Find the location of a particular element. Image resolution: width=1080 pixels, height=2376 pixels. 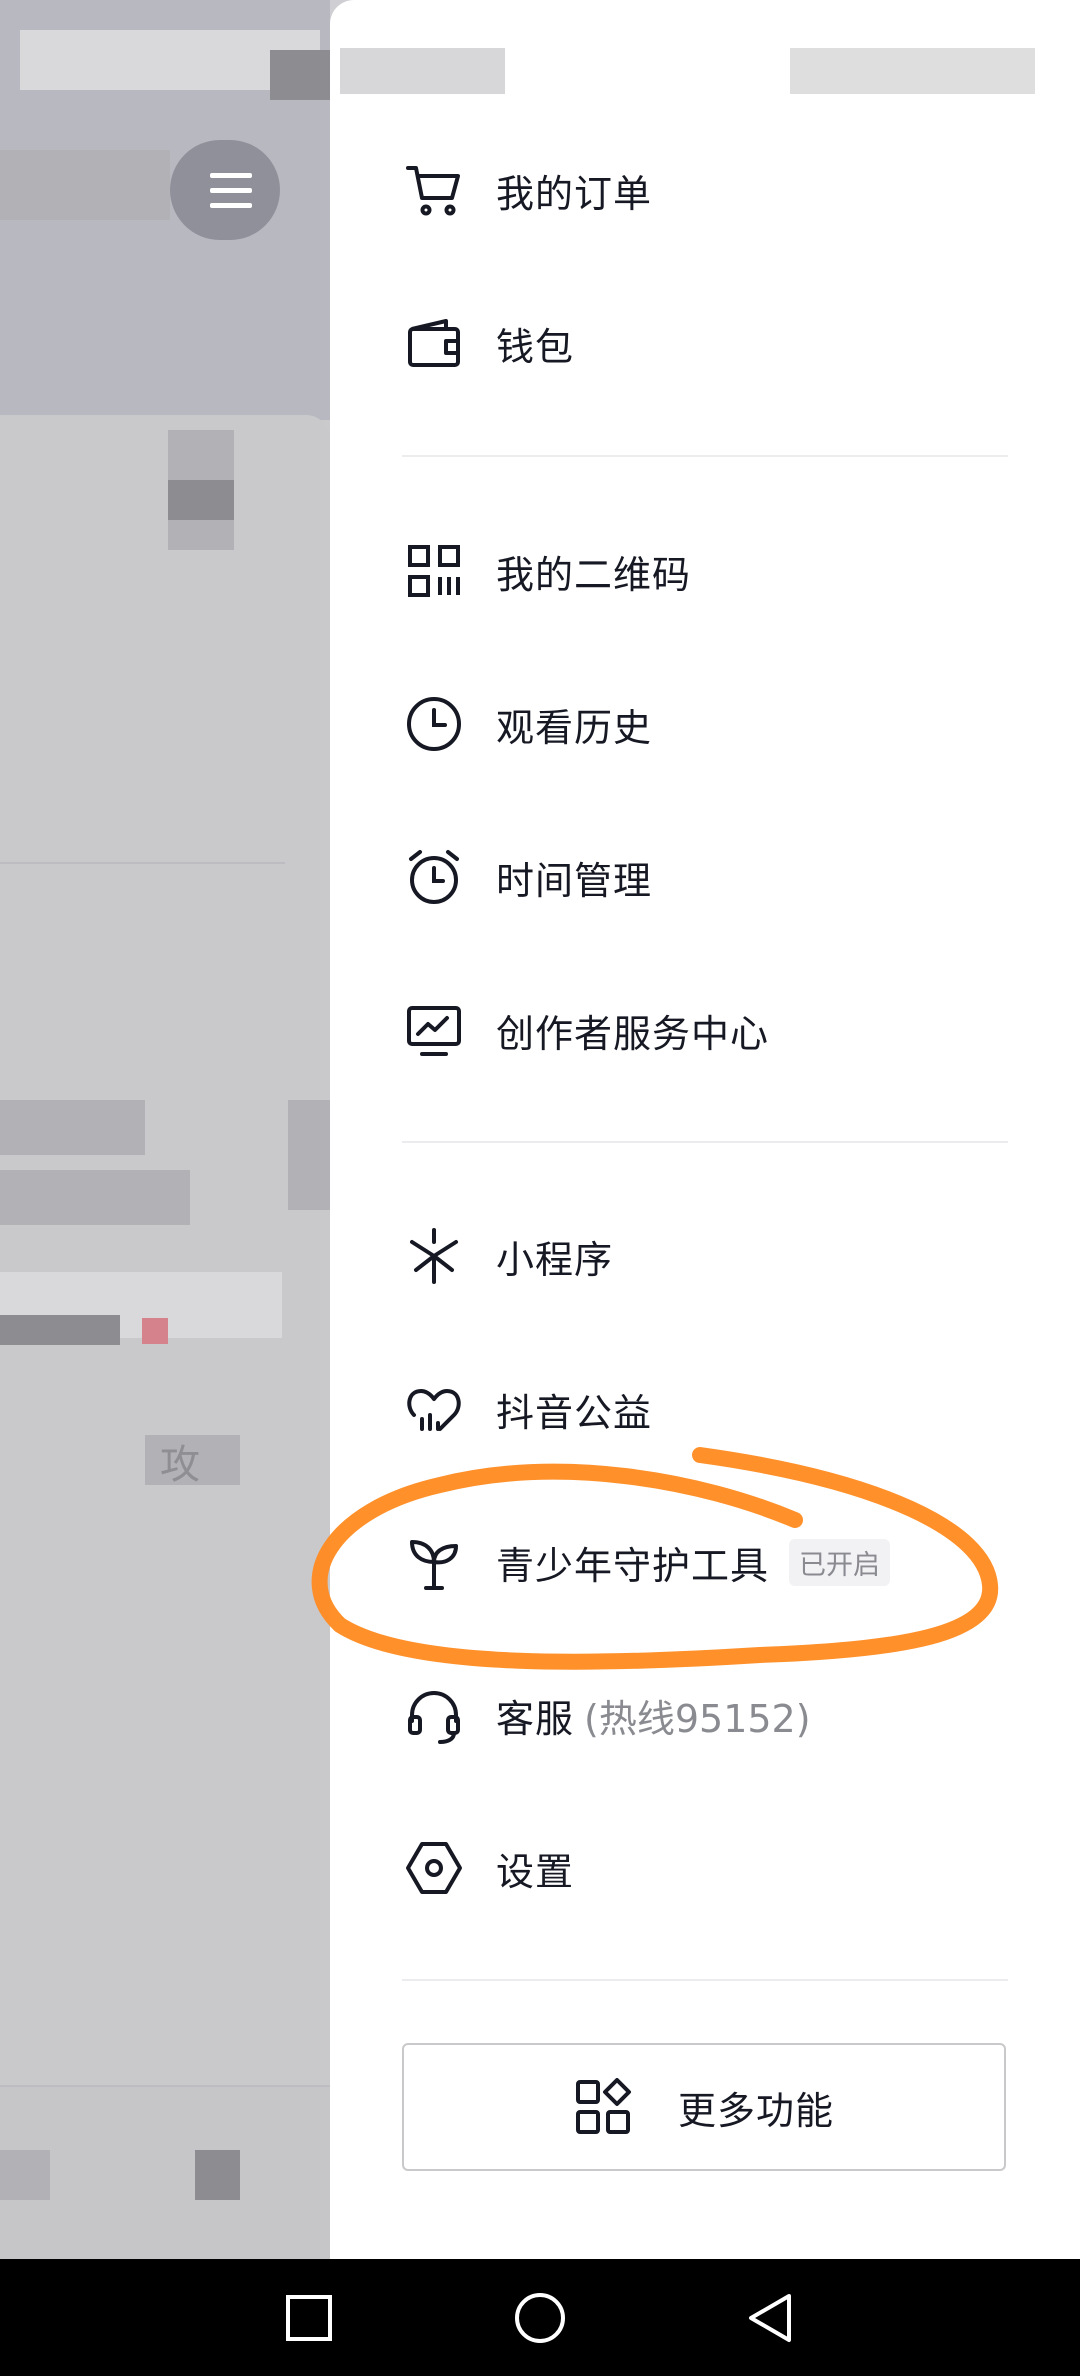

menu-item-label: 小程序 is located at coordinates (555, 1259).